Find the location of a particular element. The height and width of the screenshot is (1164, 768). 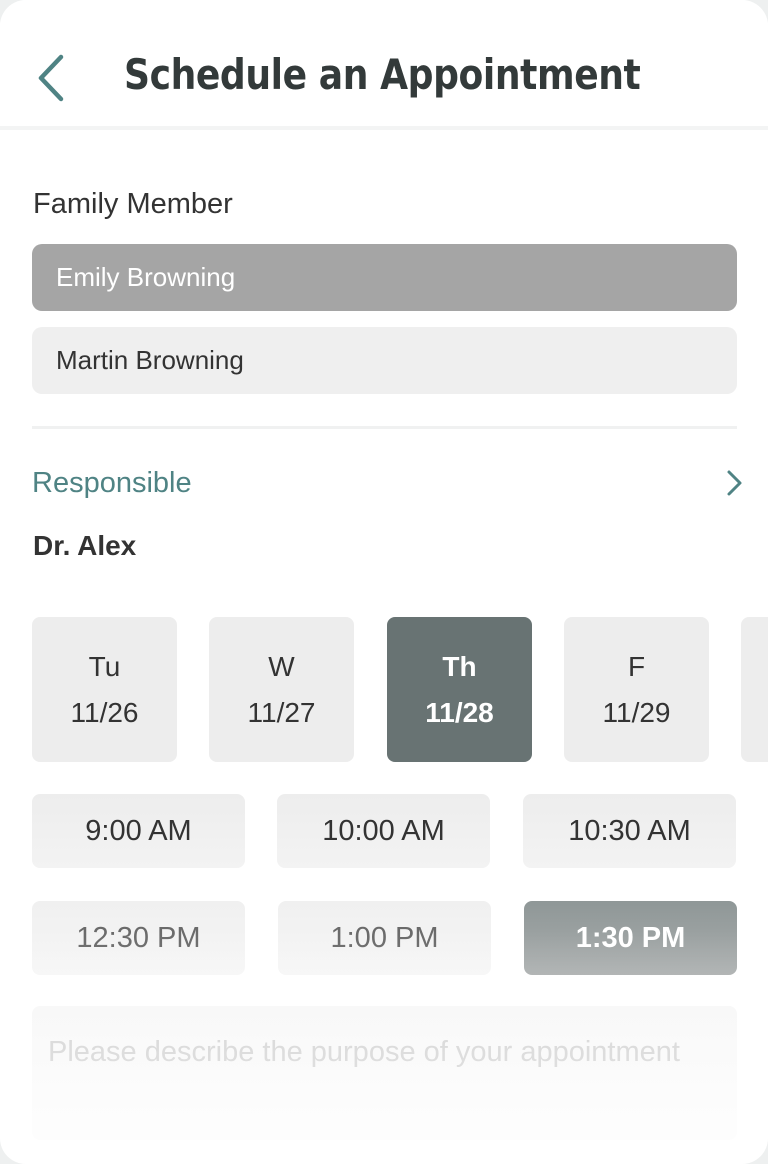

back-button is located at coordinates (50, 78).